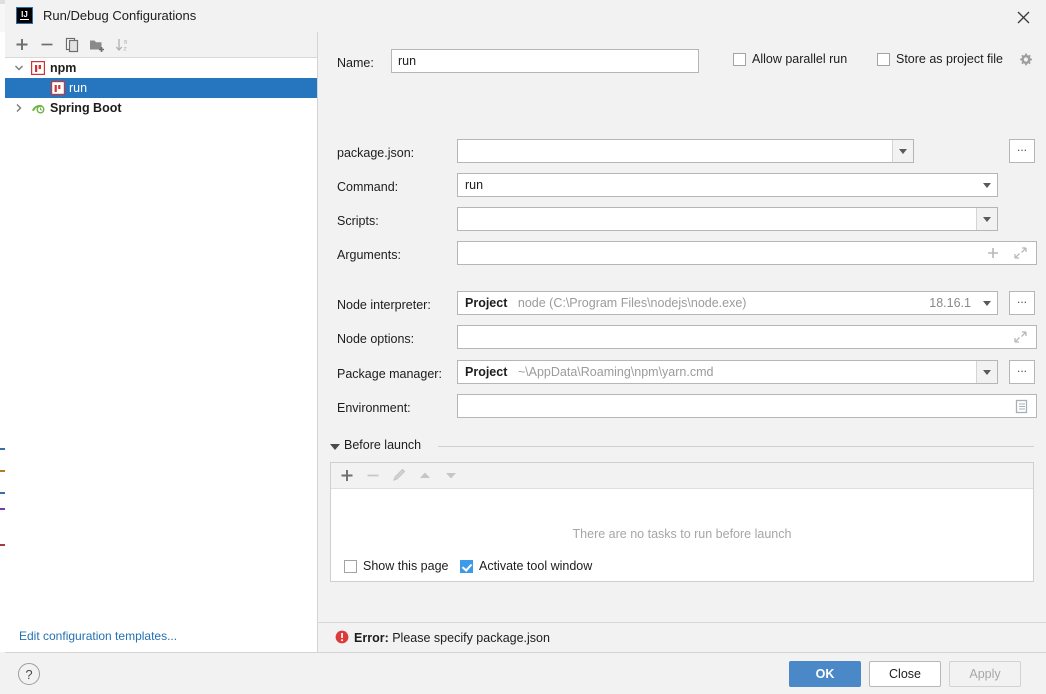 The height and width of the screenshot is (694, 1046). Describe the element at coordinates (86, 108) in the screenshot. I see `tree-item-label: Spring Boot` at that location.